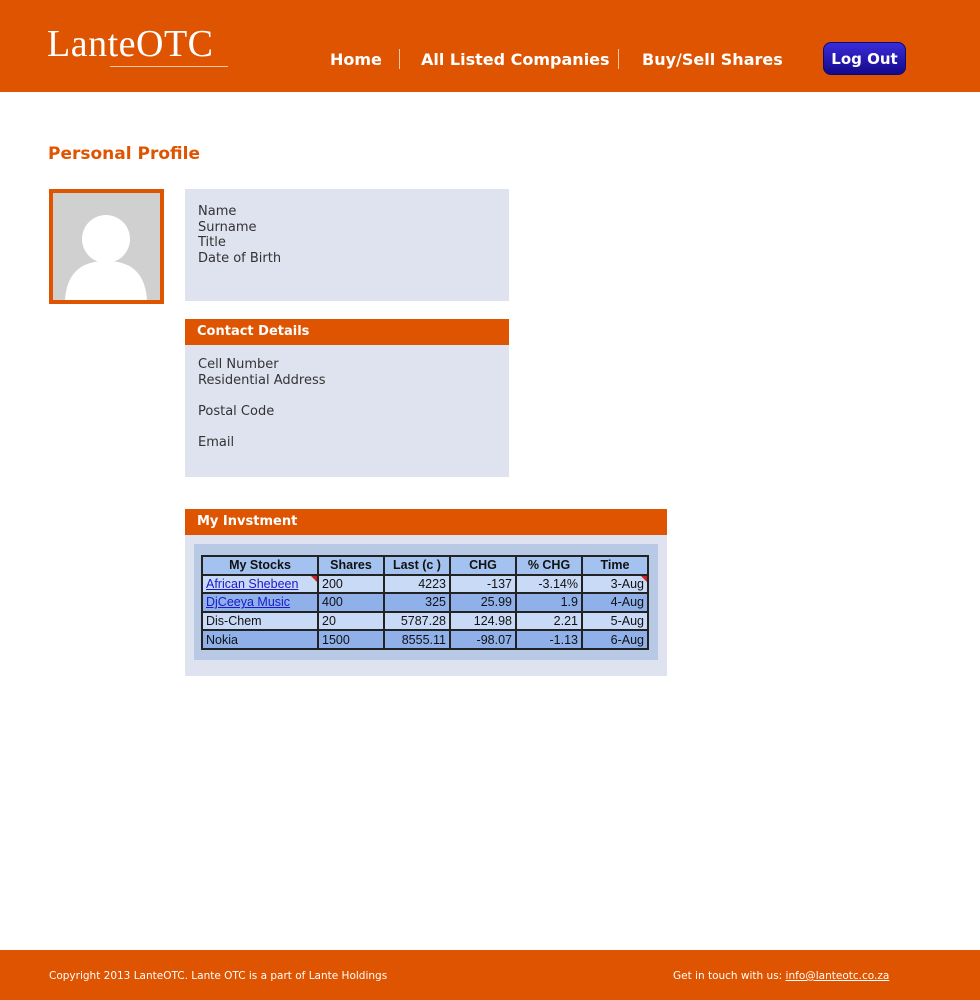 This screenshot has width=980, height=1000. What do you see at coordinates (483, 621) in the screenshot?
I see `chg-cell: 124.98` at bounding box center [483, 621].